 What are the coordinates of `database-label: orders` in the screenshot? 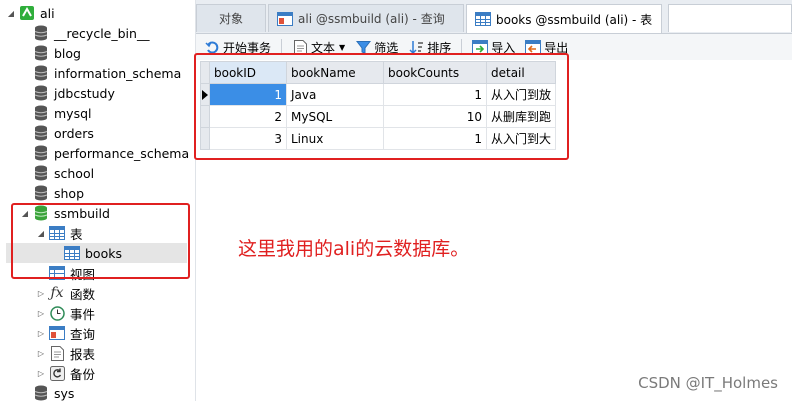 It's located at (74, 133).